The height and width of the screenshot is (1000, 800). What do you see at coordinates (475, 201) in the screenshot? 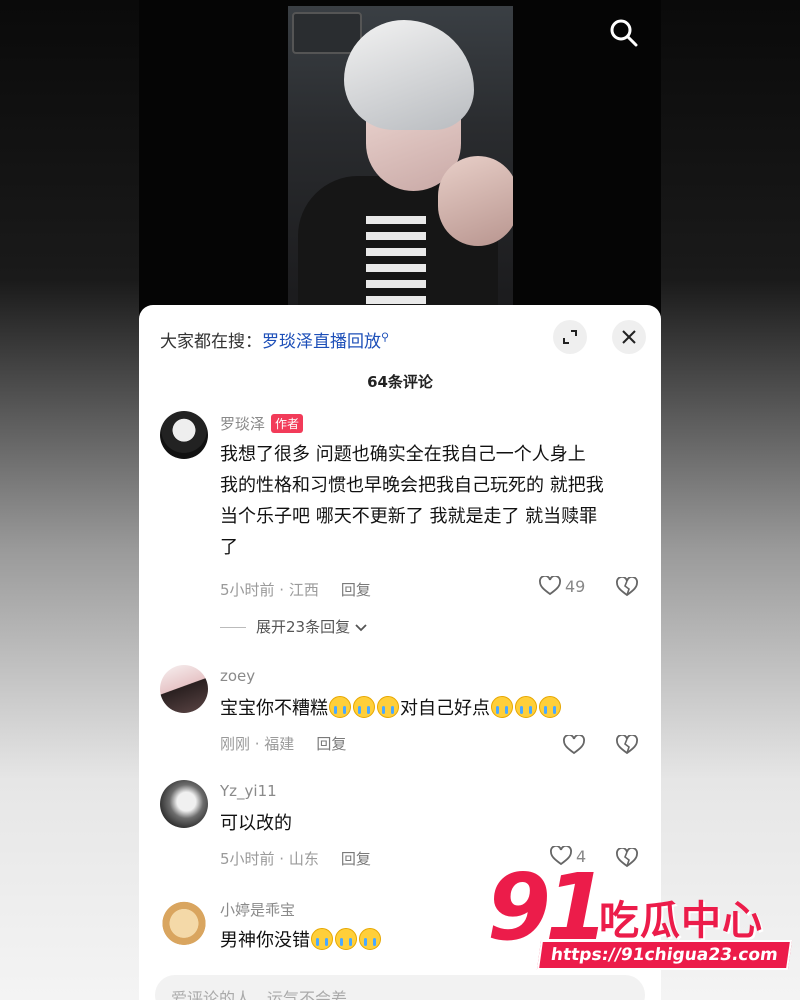
I see `person-hand` at bounding box center [475, 201].